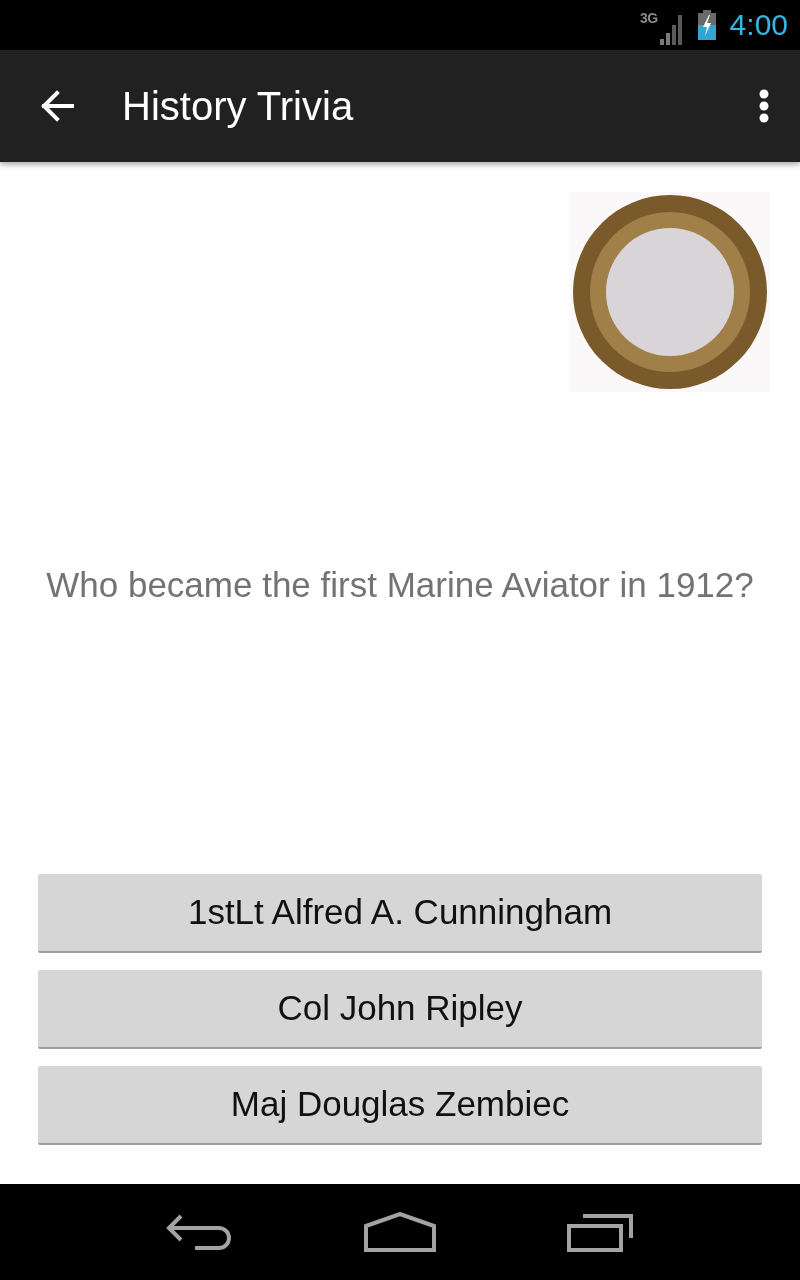 This screenshot has height=1280, width=800. What do you see at coordinates (400, 913) in the screenshot?
I see `answer-button: 1stLt Alfred A. Cunningham` at bounding box center [400, 913].